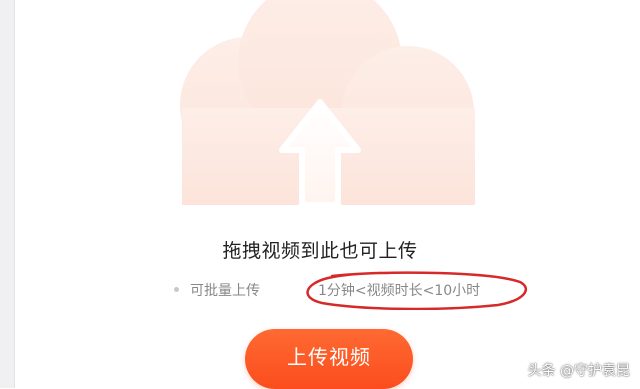  I want to click on bullet-icon, so click(176, 289).